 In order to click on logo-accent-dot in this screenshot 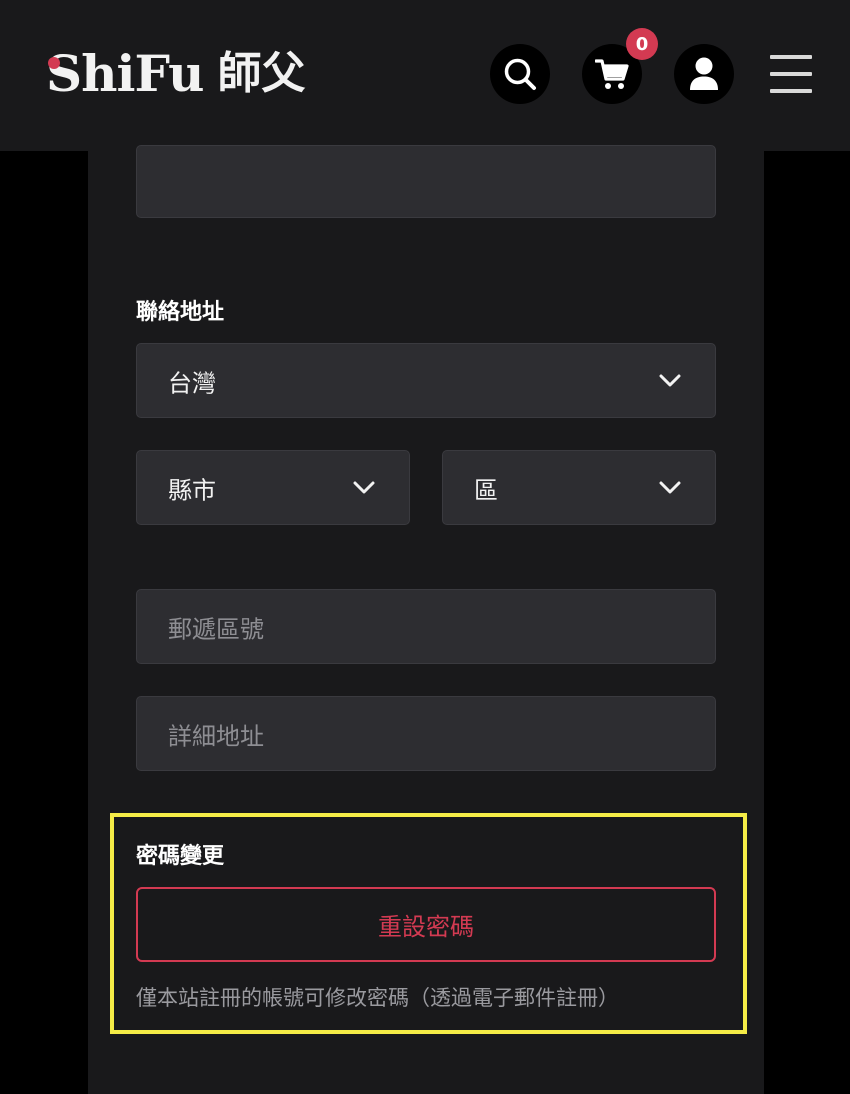, I will do `click(54, 63)`.